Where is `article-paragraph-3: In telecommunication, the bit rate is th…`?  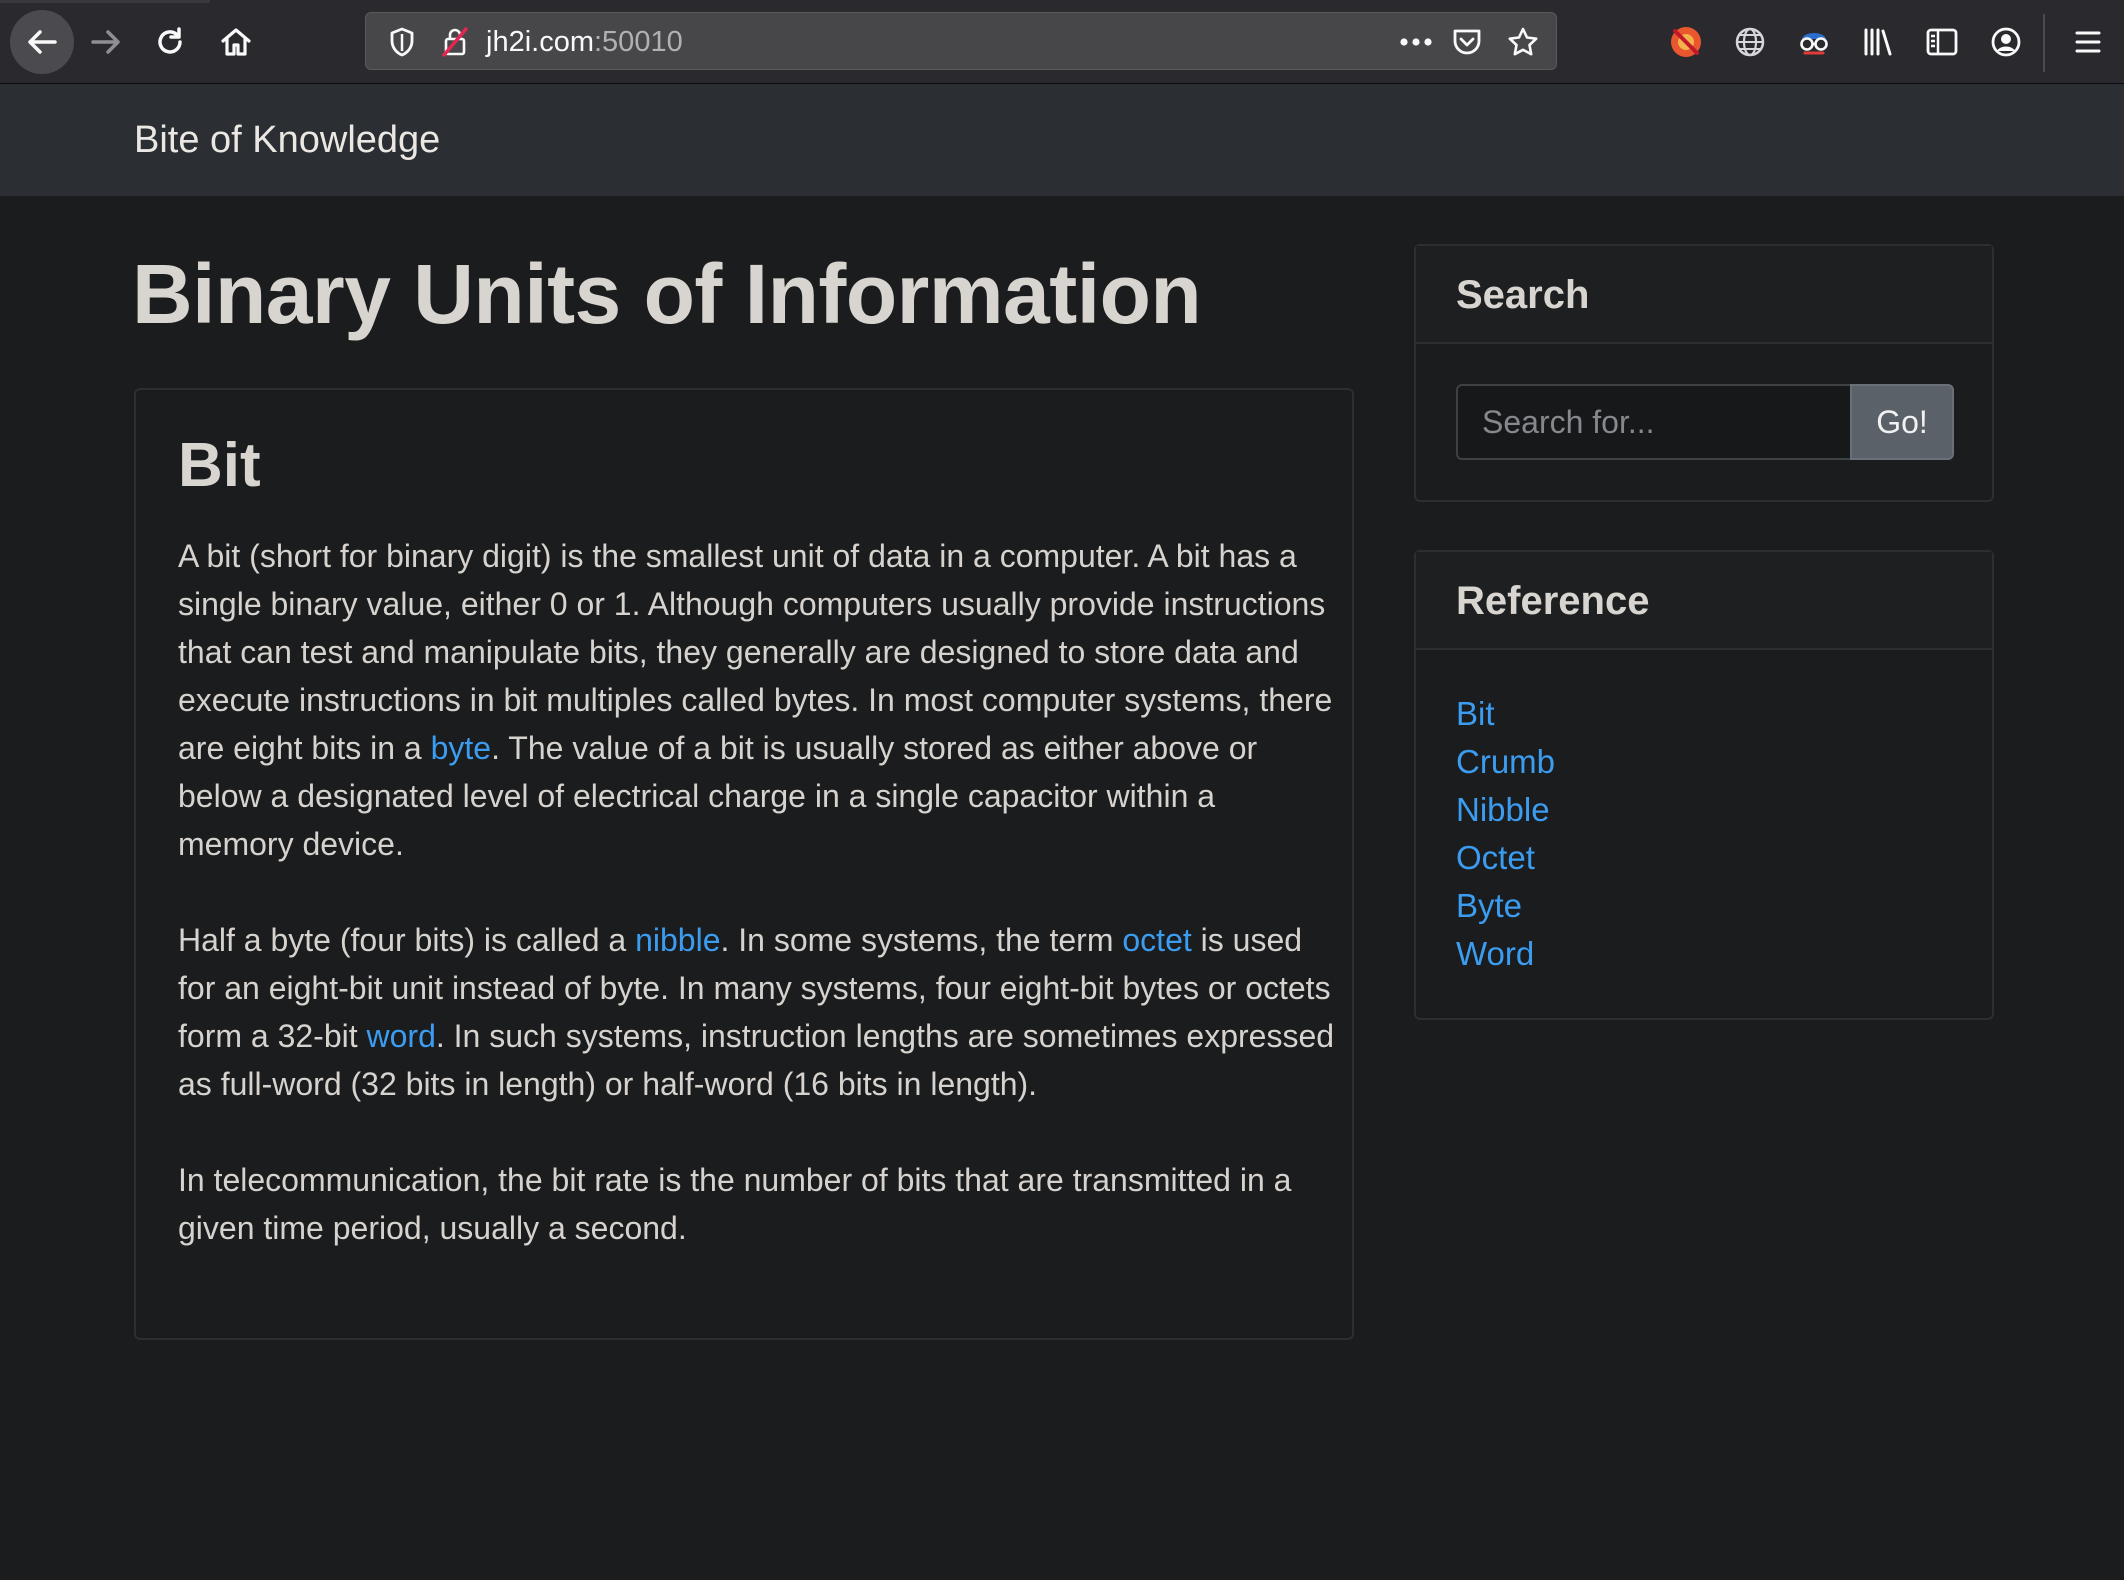
article-paragraph-3: In telecommunication, the bit rate is th… is located at coordinates (735, 1204).